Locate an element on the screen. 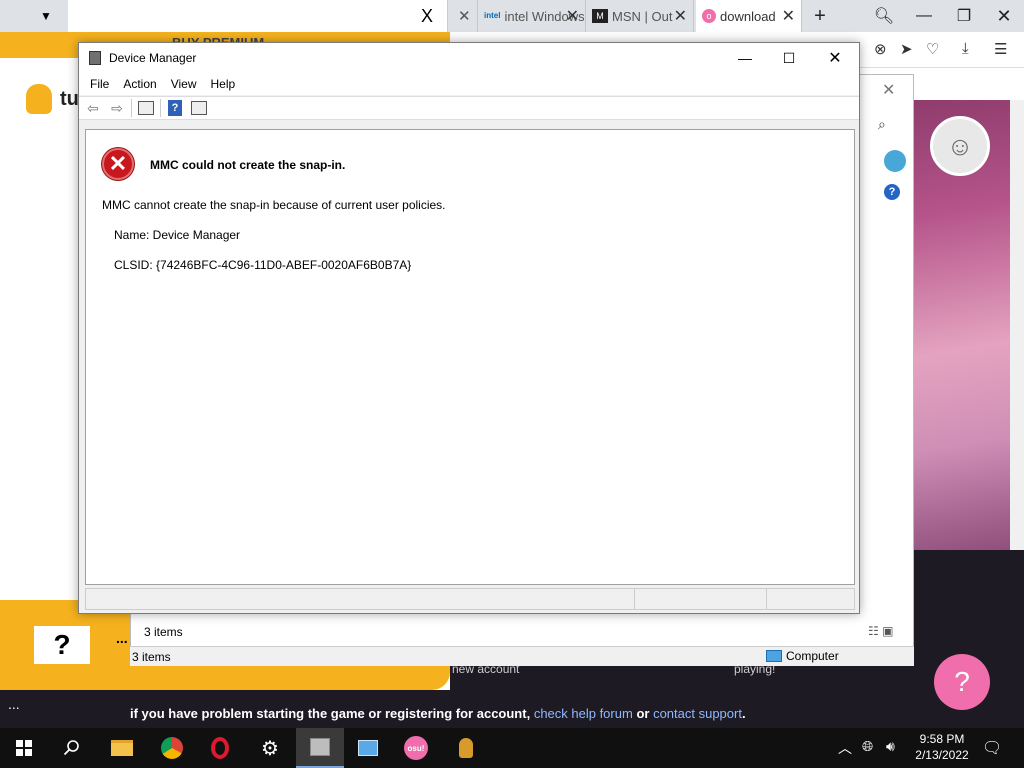  restore-button: ❐ is located at coordinates (964, 16).